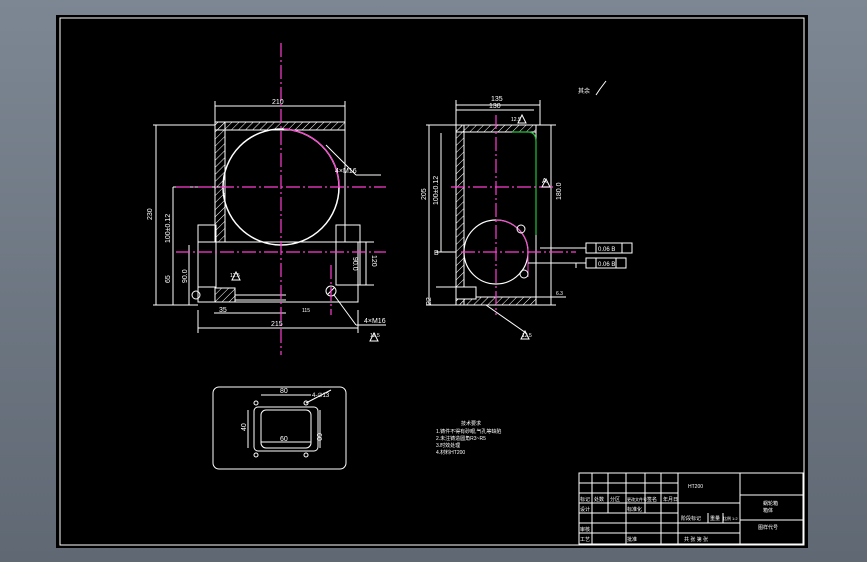  Describe the element at coordinates (727, 518) in the screenshot. I see `title-scale: 比例` at that location.